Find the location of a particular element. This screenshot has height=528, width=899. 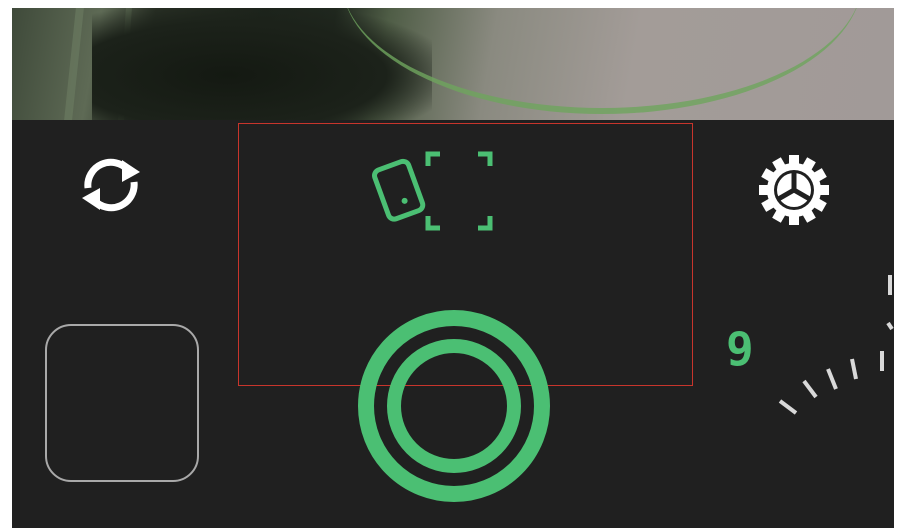

gear-icon is located at coordinates (794, 190).